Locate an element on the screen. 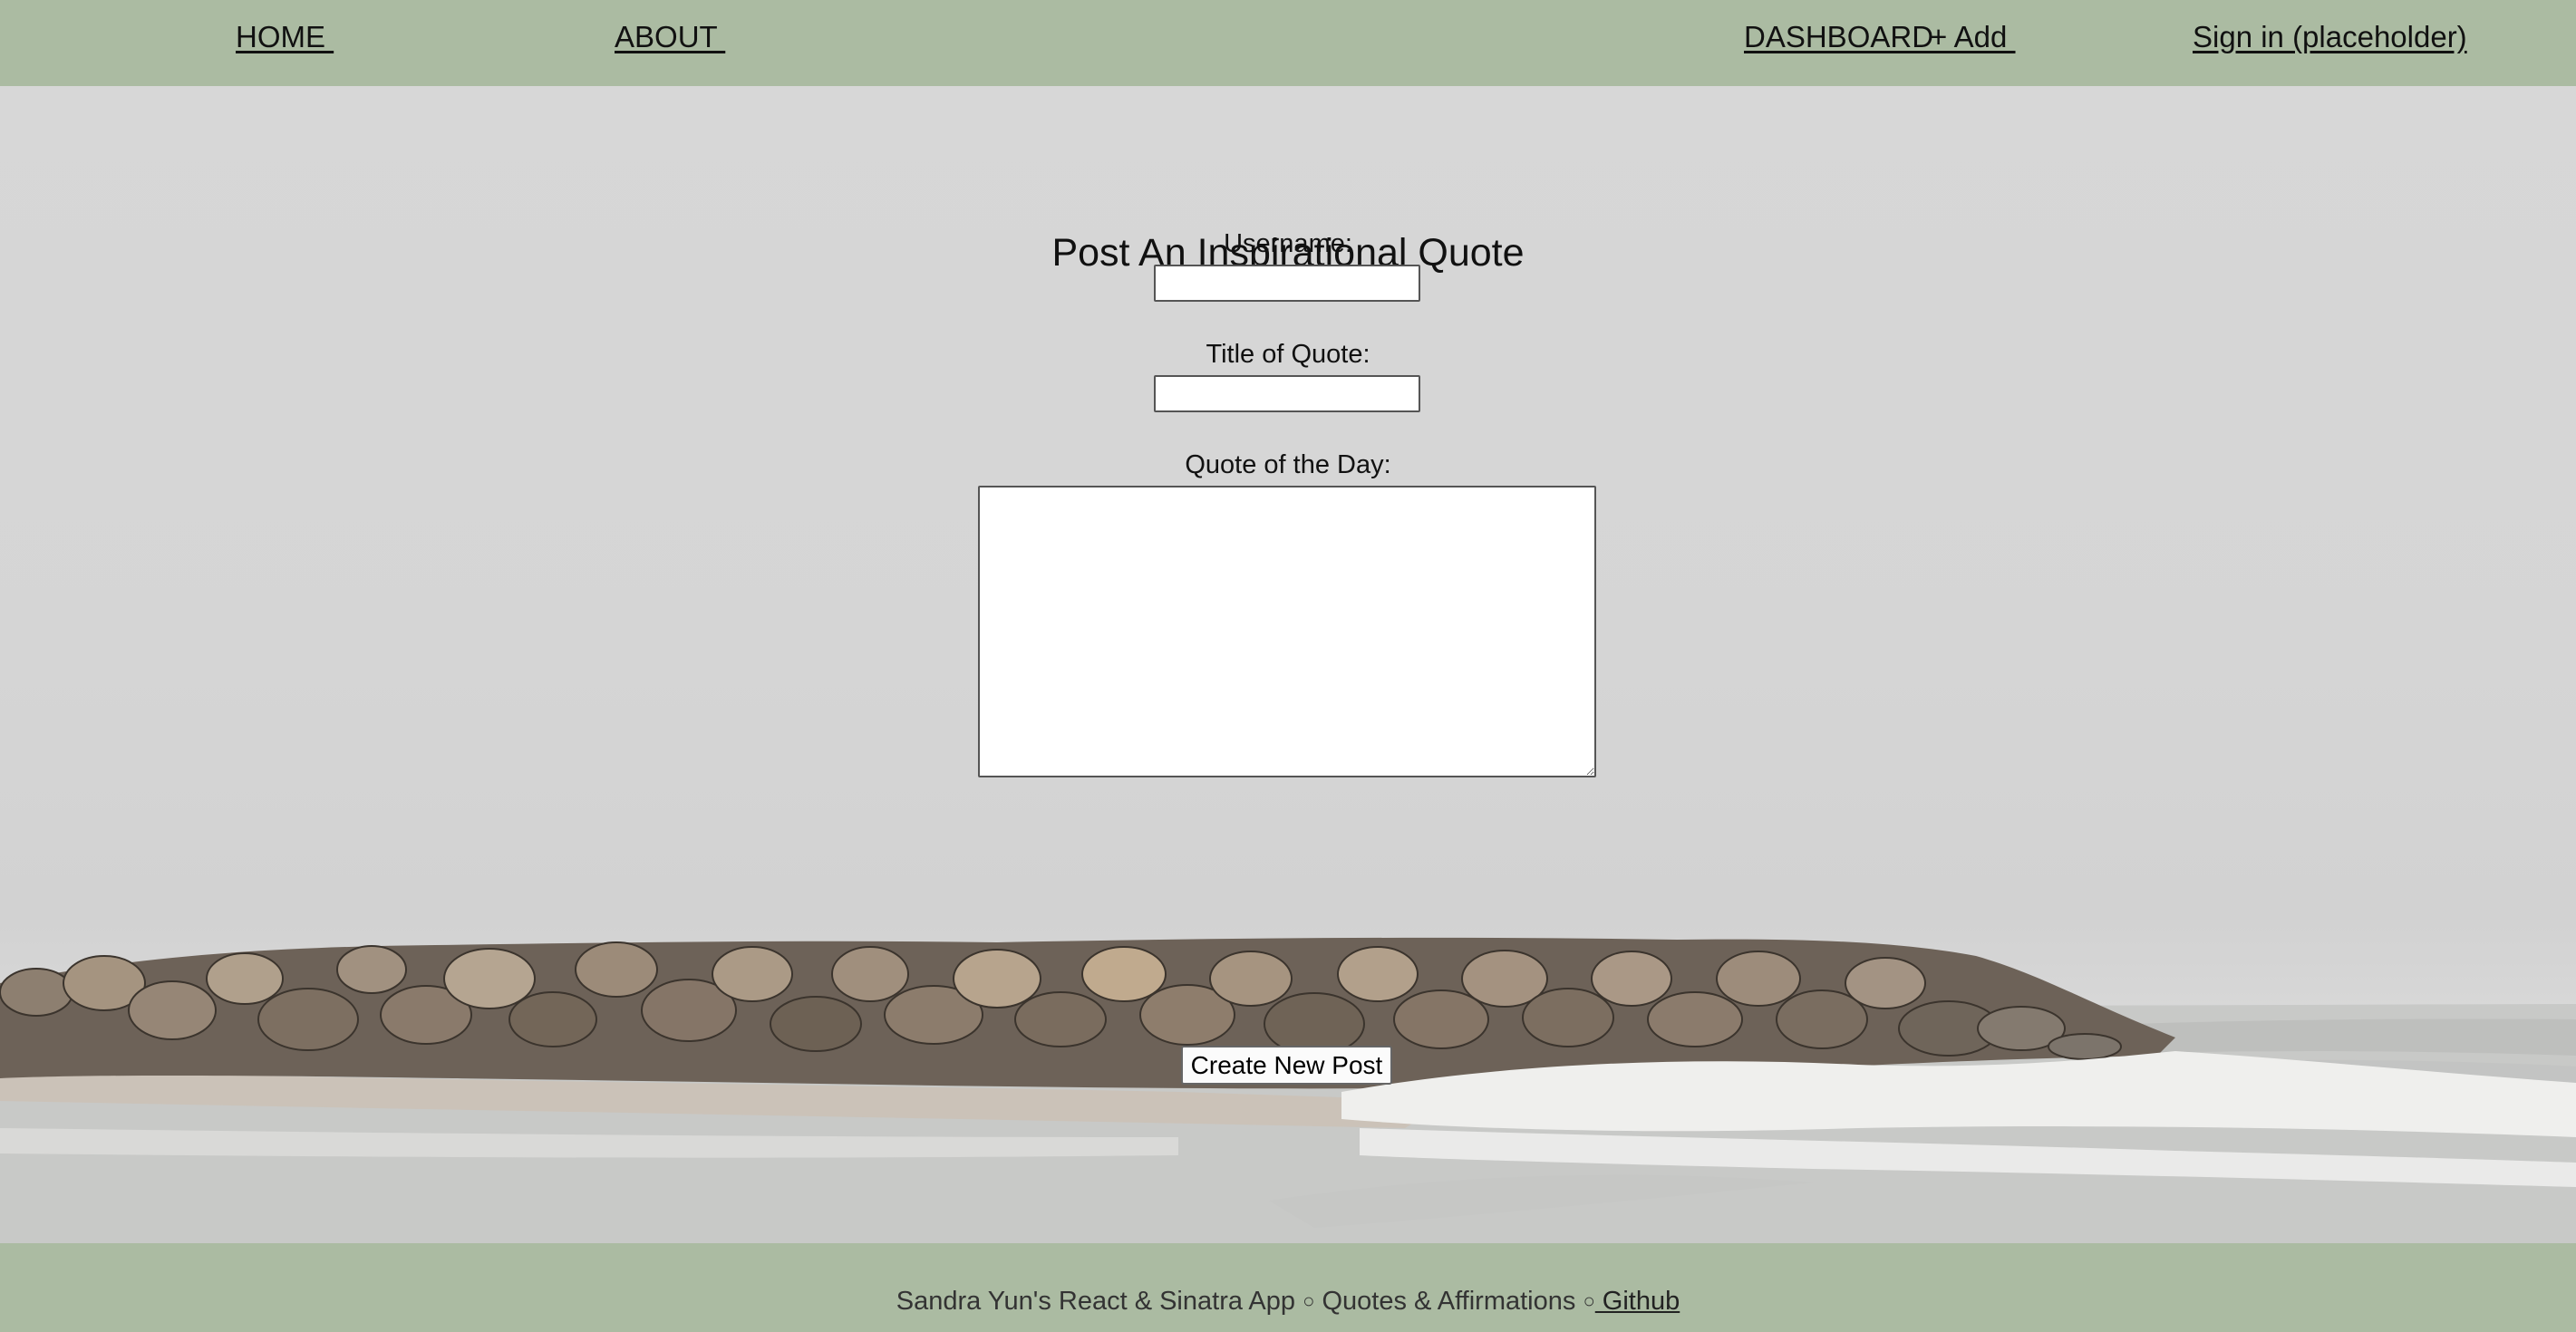  nav-about-link: ABOUT is located at coordinates (670, 37).